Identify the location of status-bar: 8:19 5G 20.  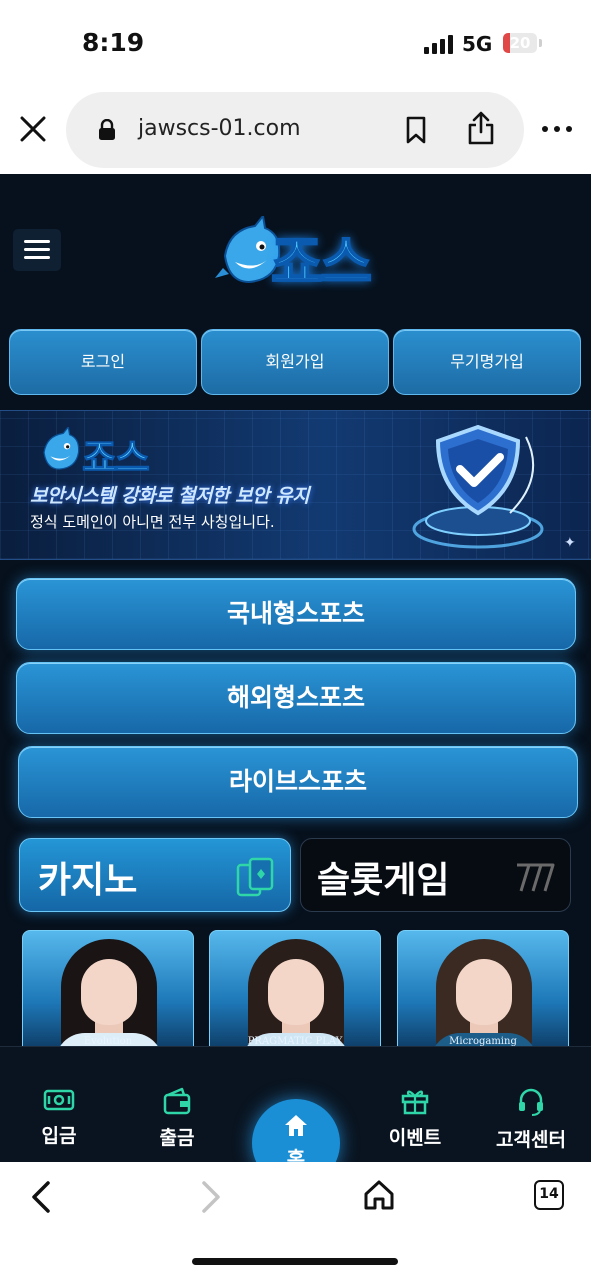
(295, 44).